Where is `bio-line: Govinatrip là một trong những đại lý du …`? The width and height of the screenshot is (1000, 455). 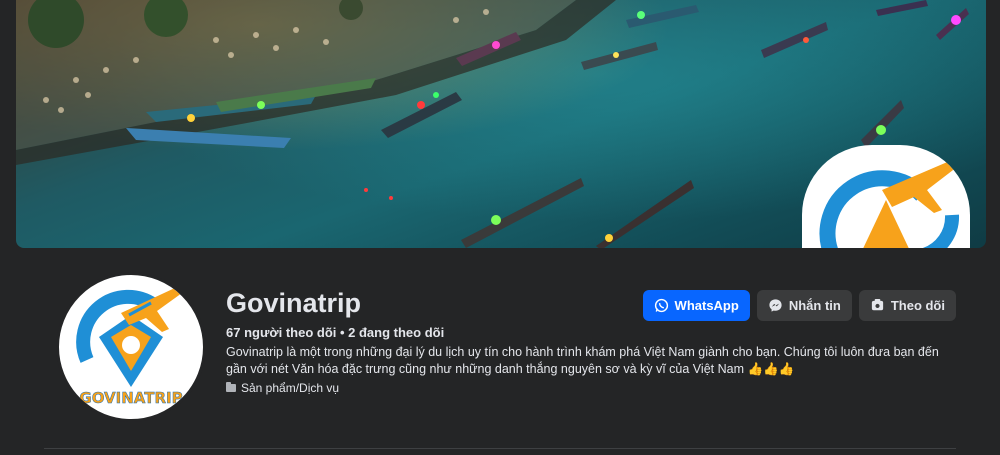
bio-line: Govinatrip là một trong những đại lý du … is located at coordinates (582, 352).